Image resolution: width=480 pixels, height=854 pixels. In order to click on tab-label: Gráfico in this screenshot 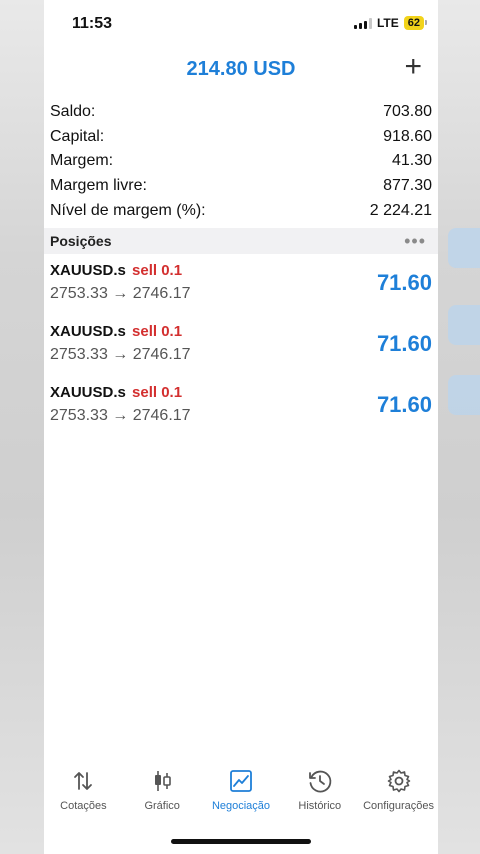, I will do `click(162, 806)`.